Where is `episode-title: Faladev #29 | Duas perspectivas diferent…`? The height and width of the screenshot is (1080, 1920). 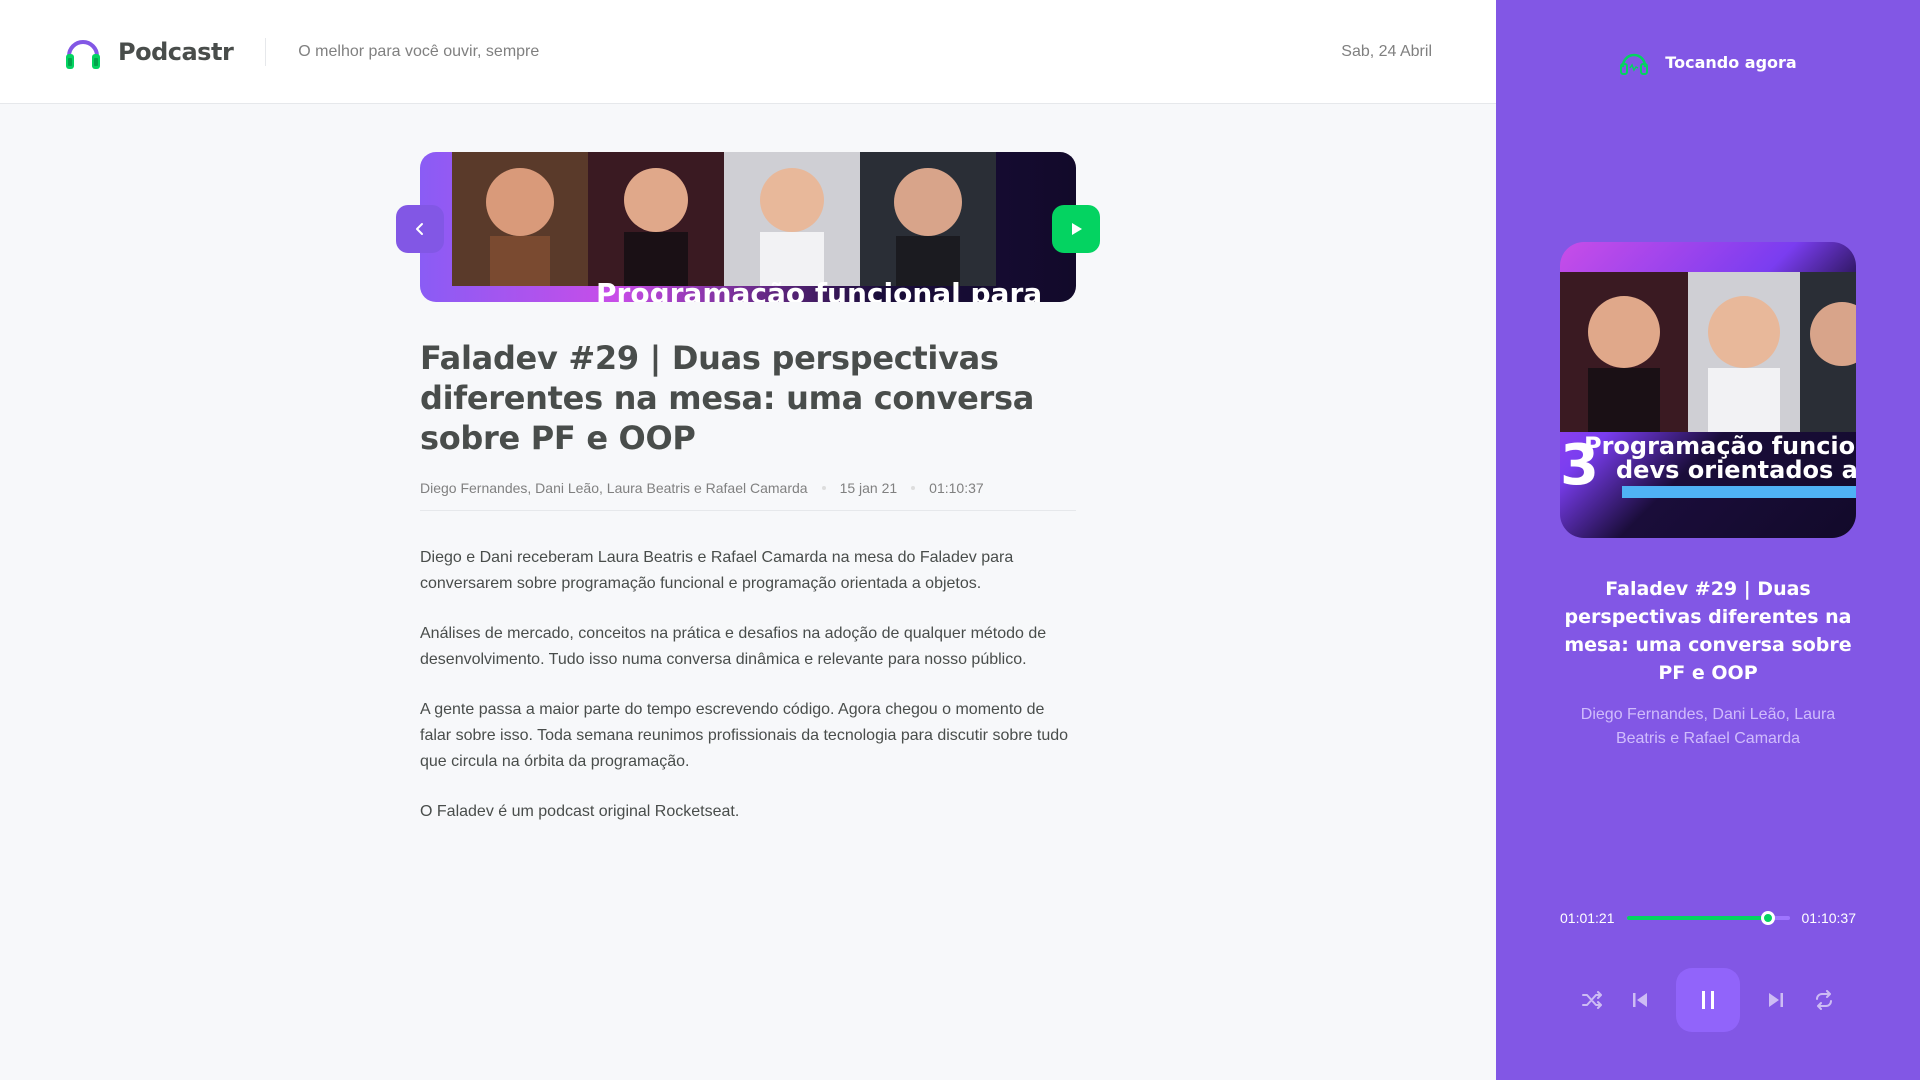 episode-title: Faladev #29 | Duas perspectivas diferent… is located at coordinates (727, 398).